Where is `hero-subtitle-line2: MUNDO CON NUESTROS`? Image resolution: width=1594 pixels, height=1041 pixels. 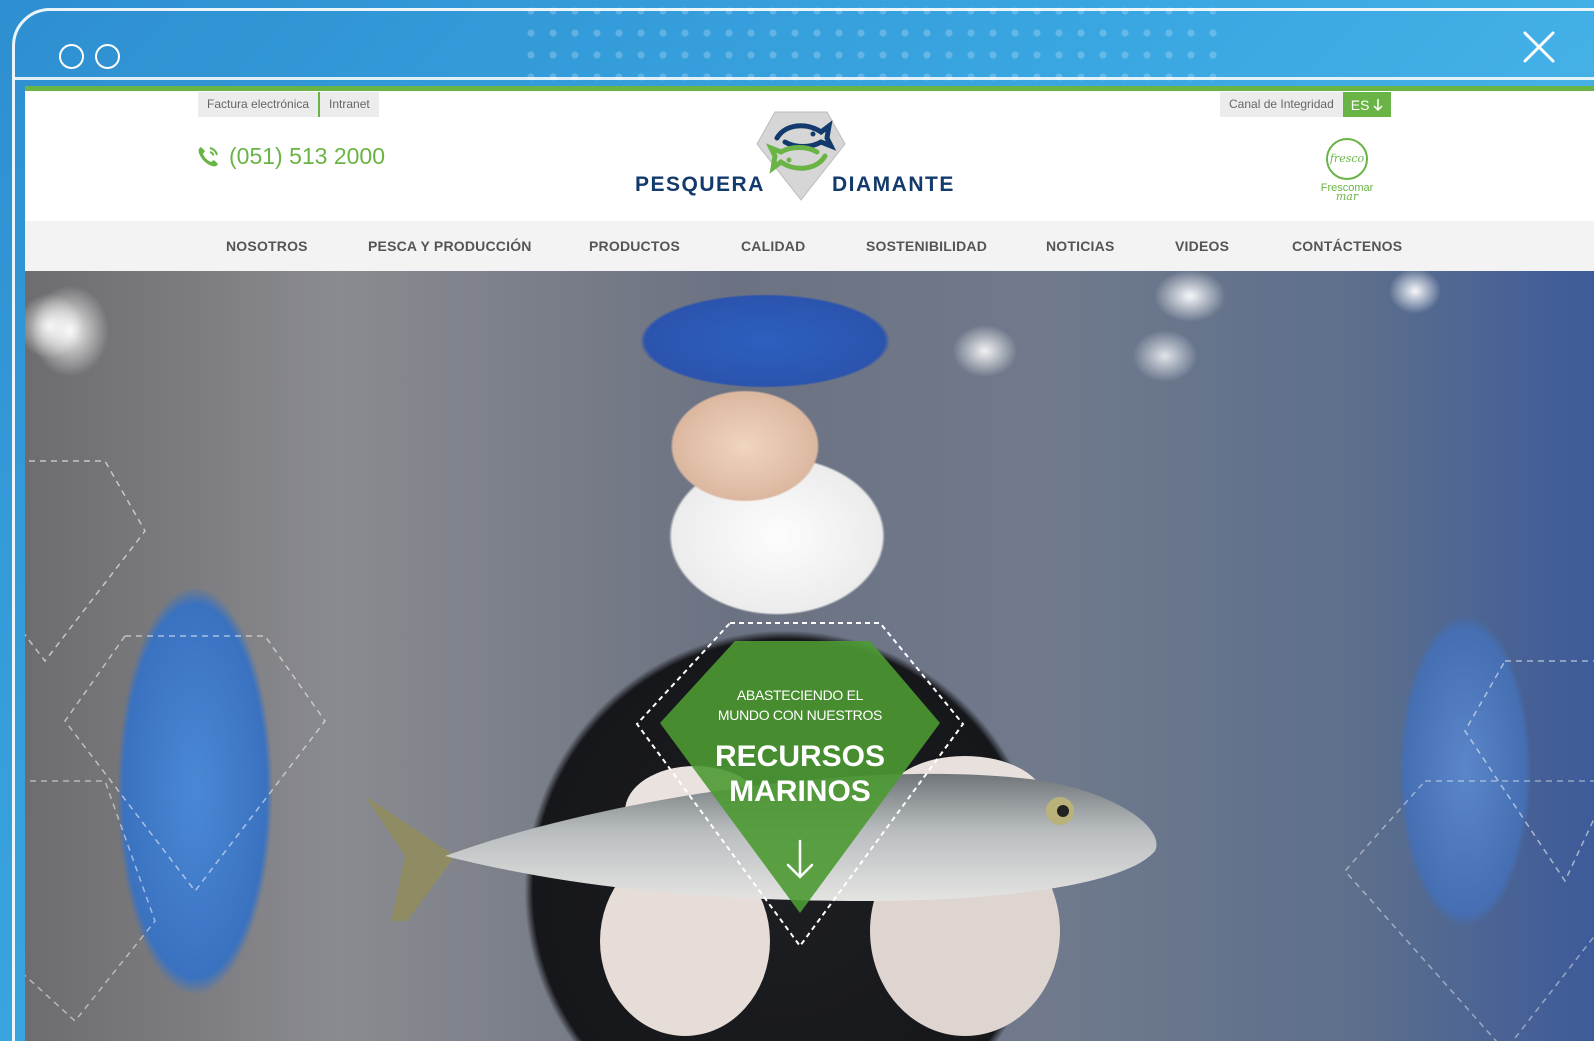 hero-subtitle-line2: MUNDO CON NUESTROS is located at coordinates (800, 715).